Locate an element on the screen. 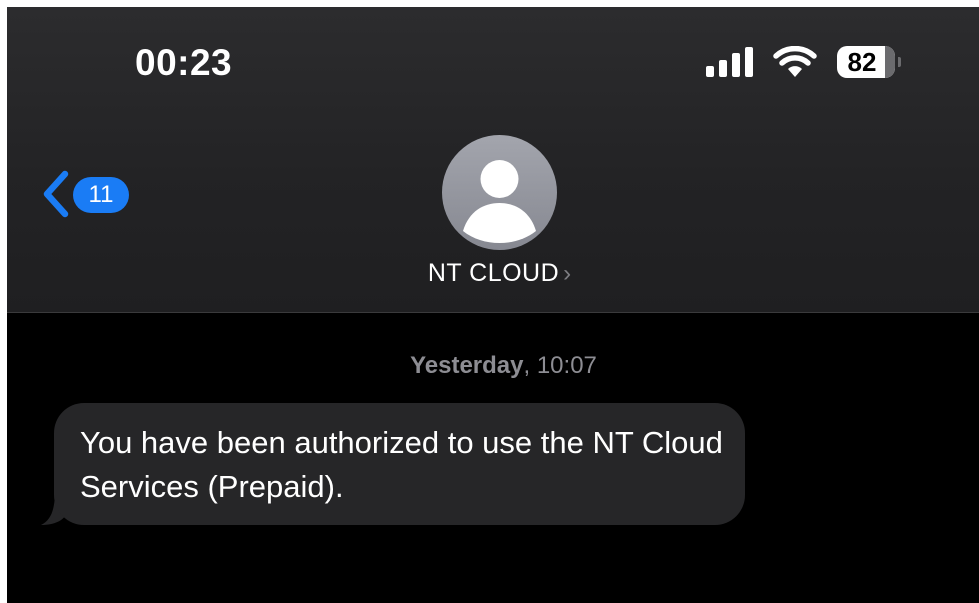 The height and width of the screenshot is (603, 979). unread-count-badge: 11 is located at coordinates (101, 195).